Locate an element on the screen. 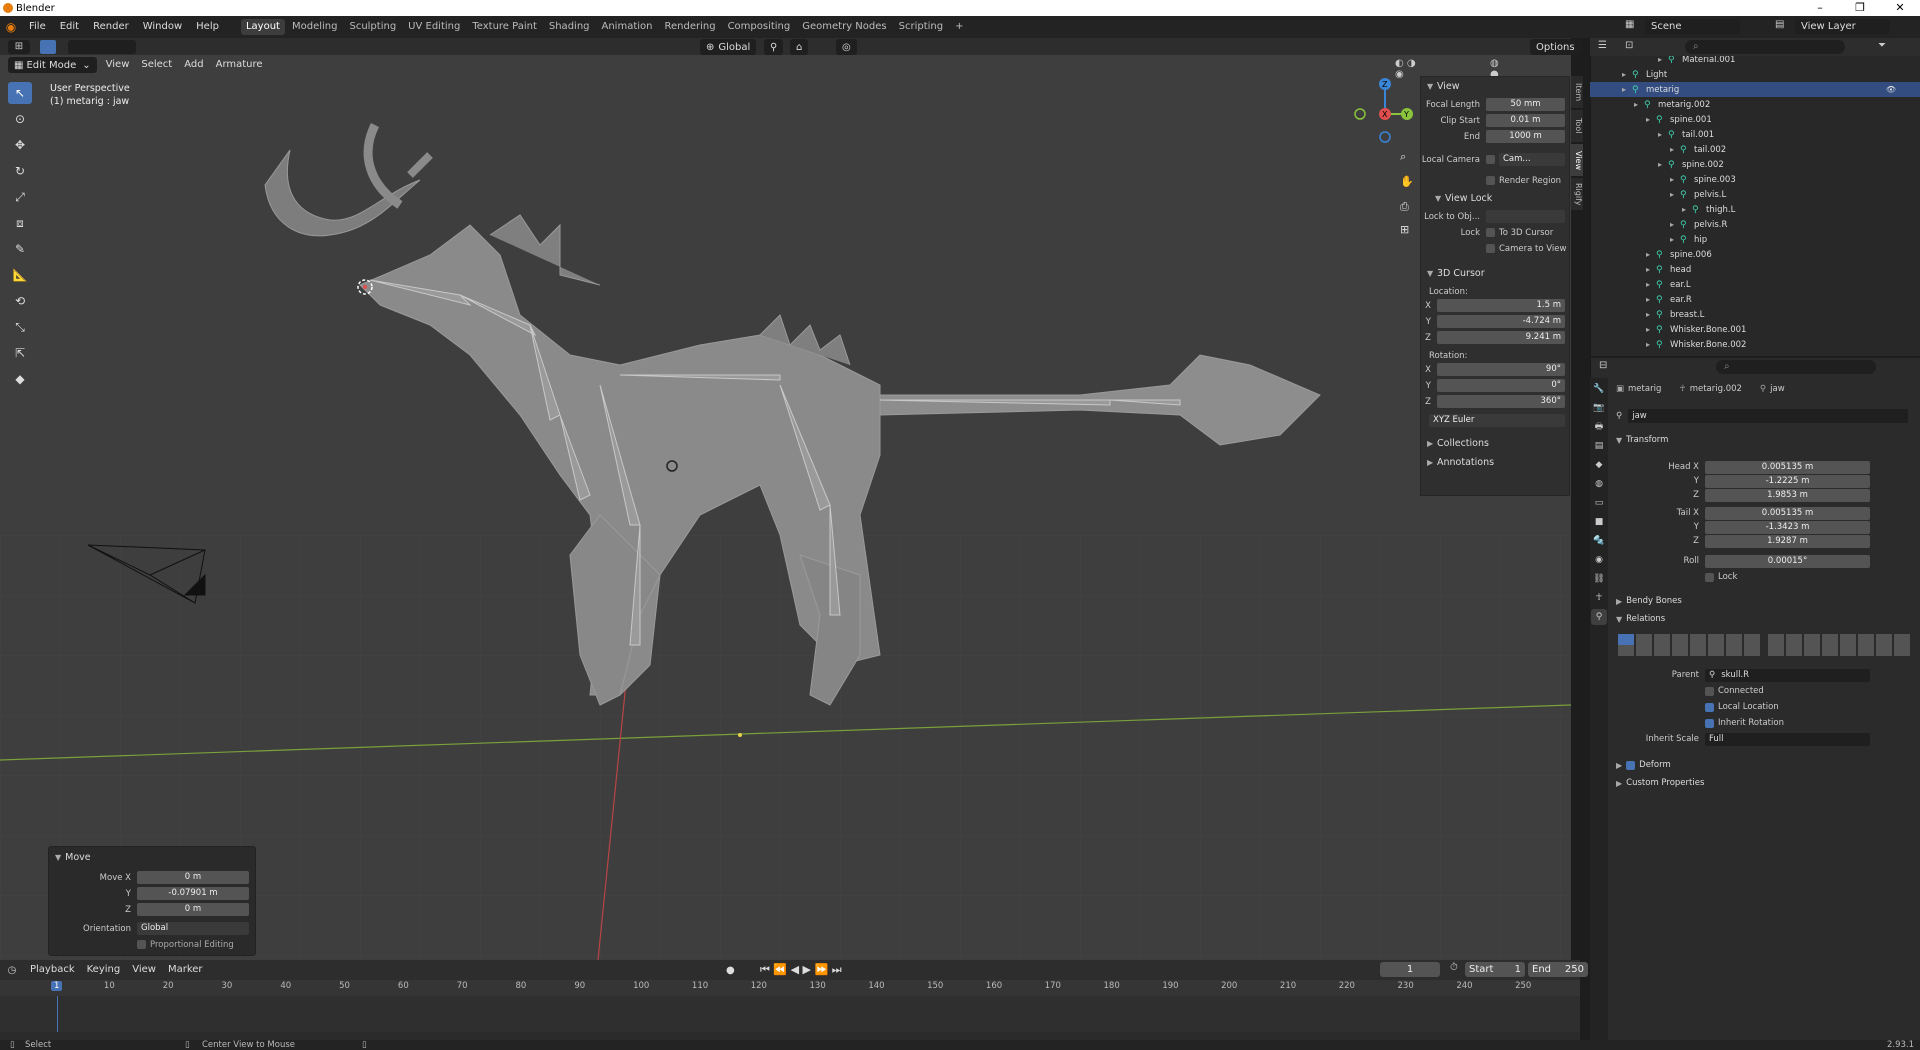  outliner-row: ▸ ⚲ Whisker.Bone.001 is located at coordinates (1755, 329).